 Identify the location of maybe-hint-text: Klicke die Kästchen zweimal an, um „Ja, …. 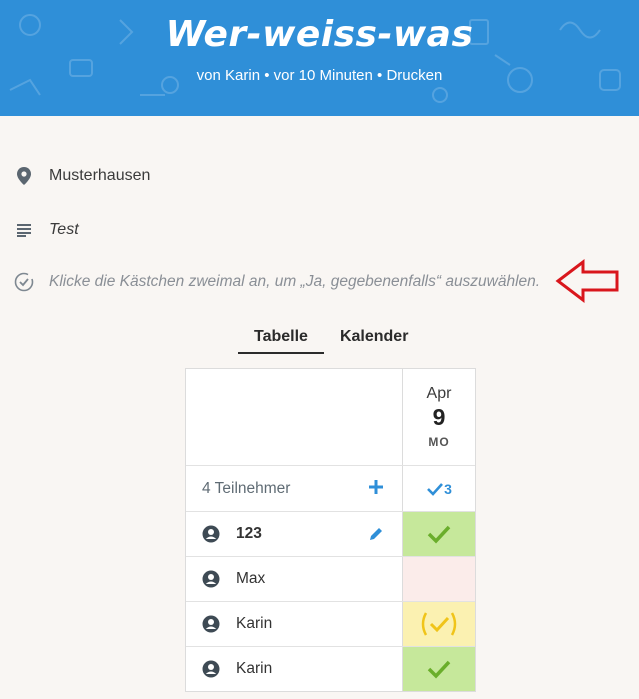
(295, 281).